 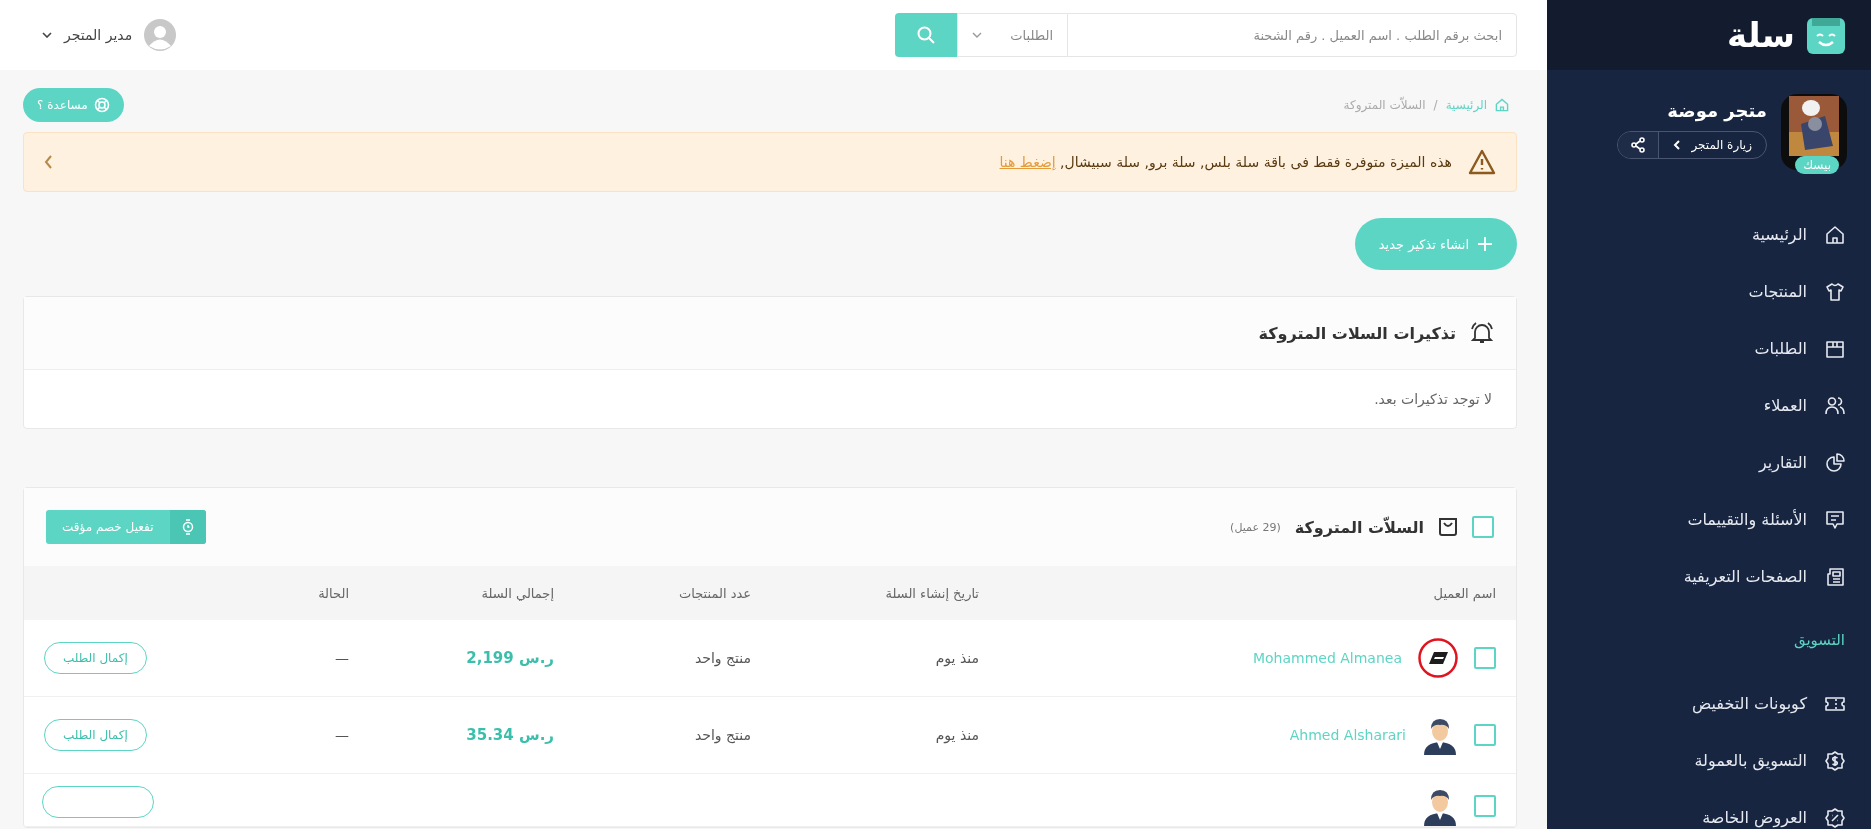 I want to click on bell-icon, so click(x=1482, y=333).